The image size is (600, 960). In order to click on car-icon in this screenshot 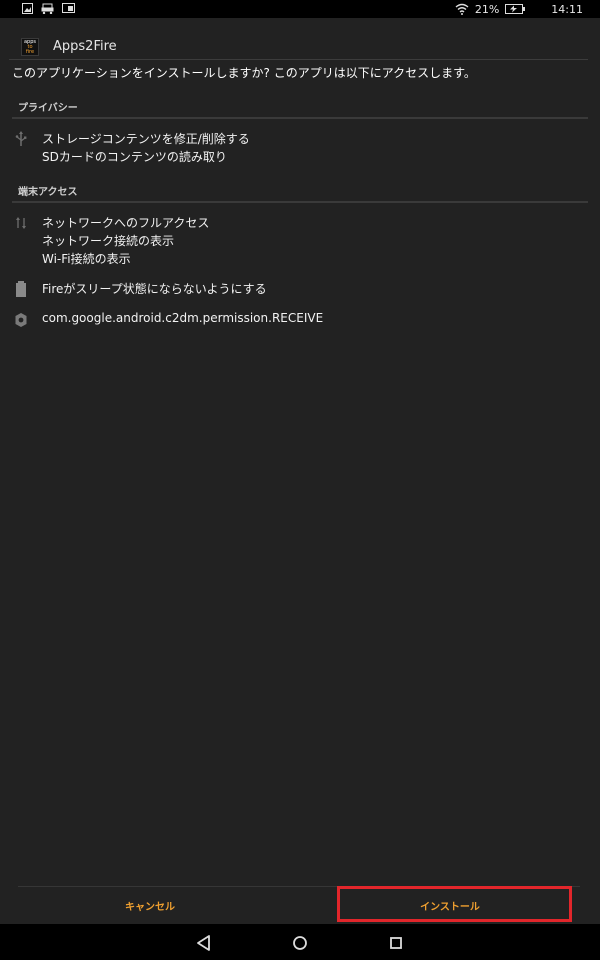, I will do `click(47, 8)`.